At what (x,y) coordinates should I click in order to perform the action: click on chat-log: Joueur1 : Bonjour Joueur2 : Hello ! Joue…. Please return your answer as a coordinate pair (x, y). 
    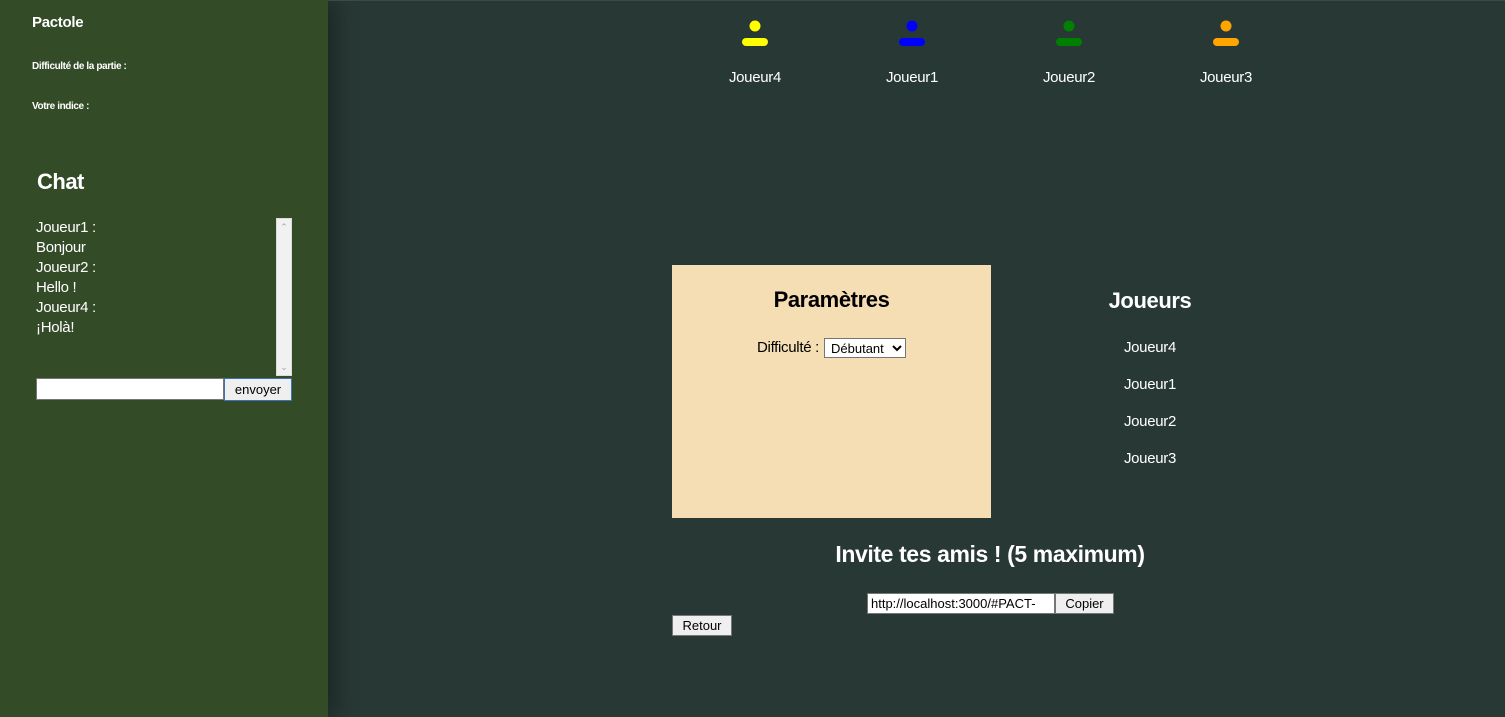
    Looking at the image, I should click on (156, 297).